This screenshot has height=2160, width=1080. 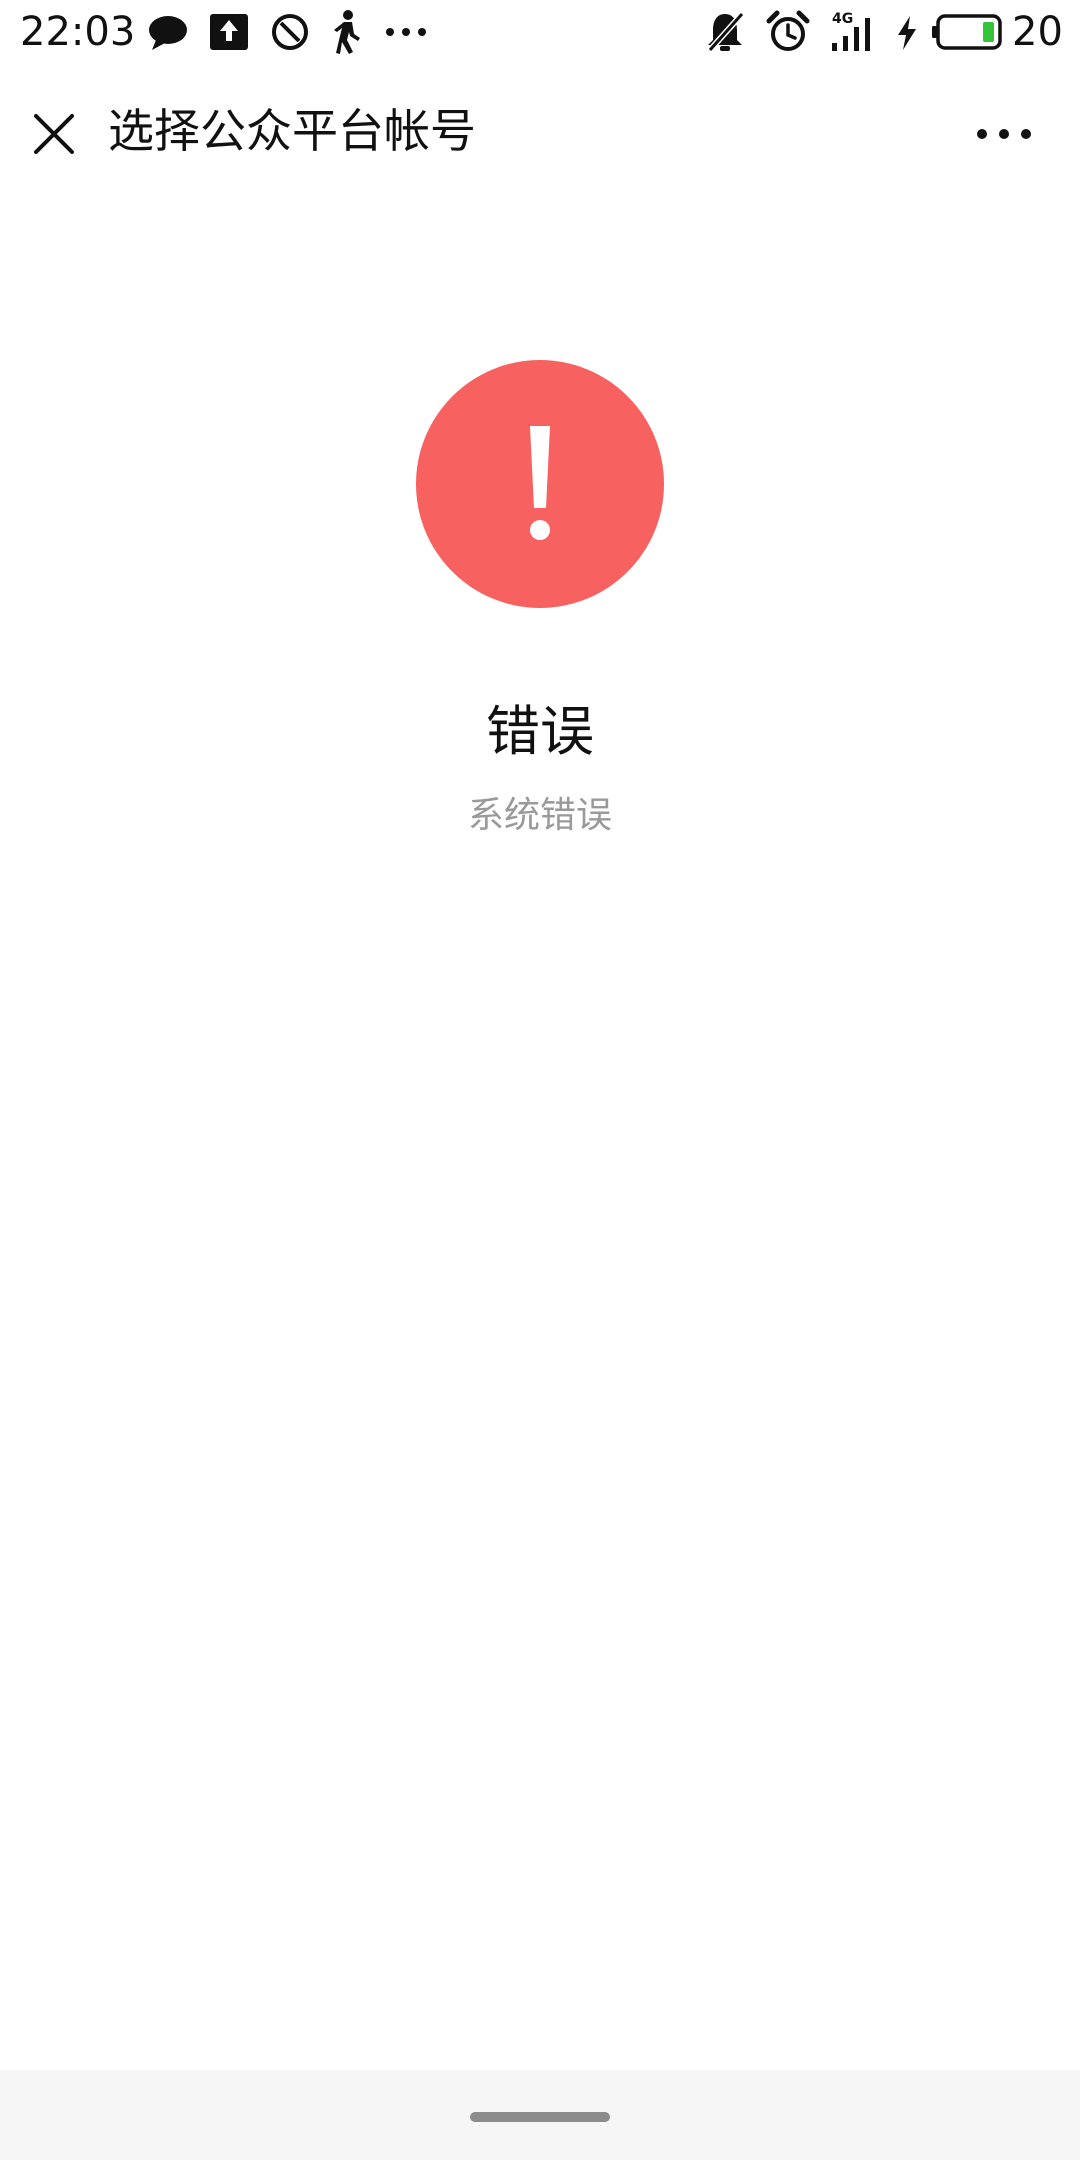 What do you see at coordinates (54, 134) in the screenshot?
I see `close-icon` at bounding box center [54, 134].